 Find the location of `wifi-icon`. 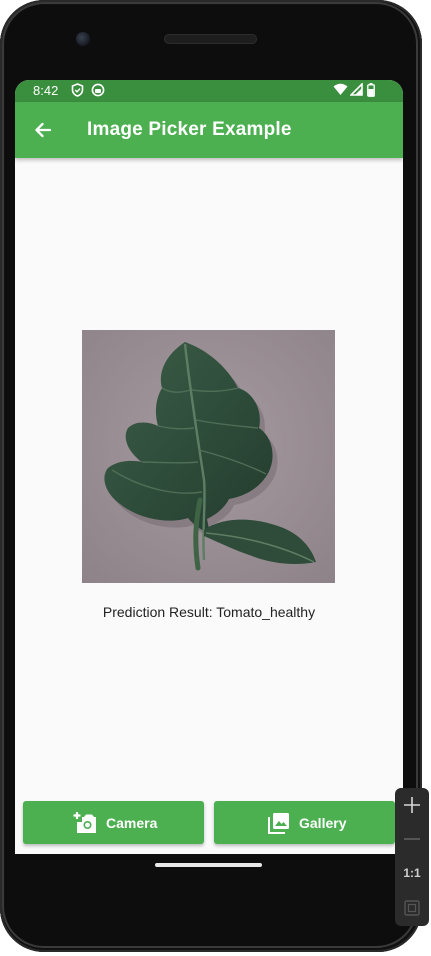

wifi-icon is located at coordinates (340, 91).